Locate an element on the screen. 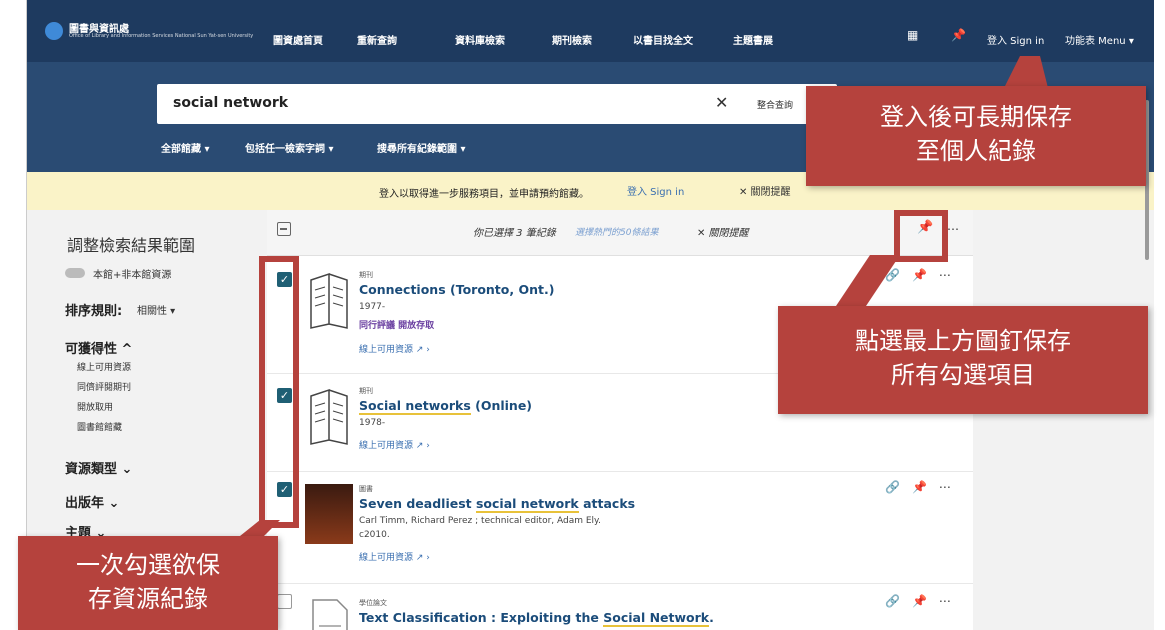 This screenshot has width=1165, height=630. nav-citation-linker: 以書目找全文 is located at coordinates (663, 39).